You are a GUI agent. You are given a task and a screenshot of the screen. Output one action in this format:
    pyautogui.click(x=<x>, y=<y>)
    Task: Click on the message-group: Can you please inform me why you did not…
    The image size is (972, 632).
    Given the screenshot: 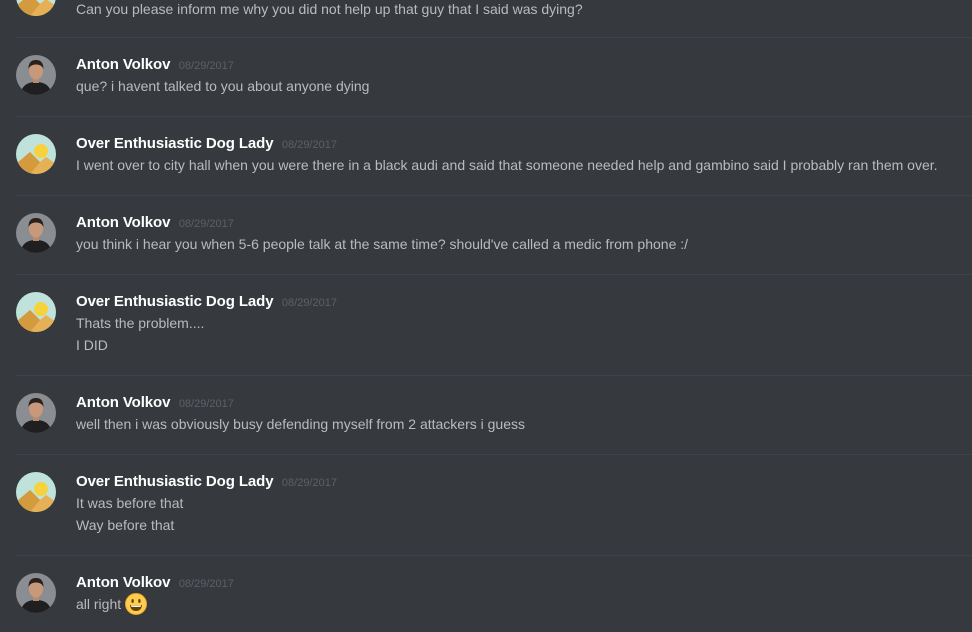 What is the action you would take?
    pyautogui.click(x=494, y=19)
    